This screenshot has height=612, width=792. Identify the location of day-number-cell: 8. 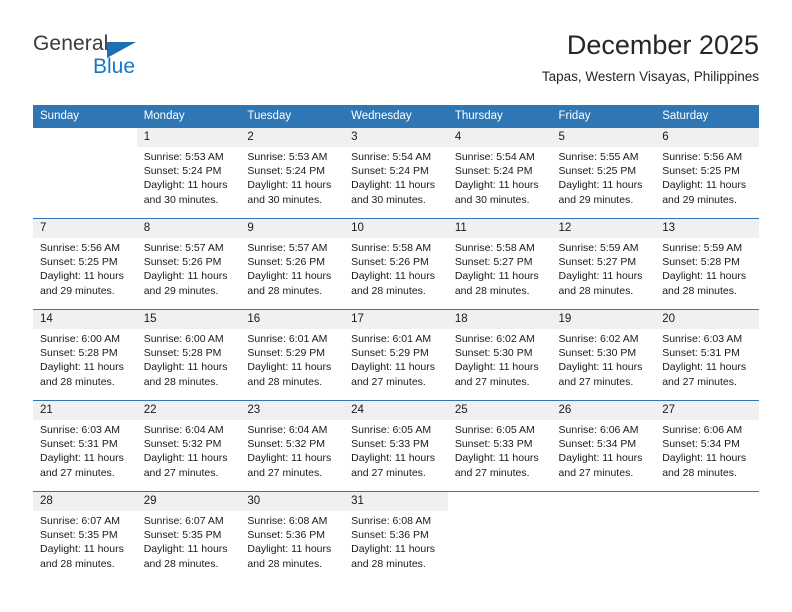
(188, 228).